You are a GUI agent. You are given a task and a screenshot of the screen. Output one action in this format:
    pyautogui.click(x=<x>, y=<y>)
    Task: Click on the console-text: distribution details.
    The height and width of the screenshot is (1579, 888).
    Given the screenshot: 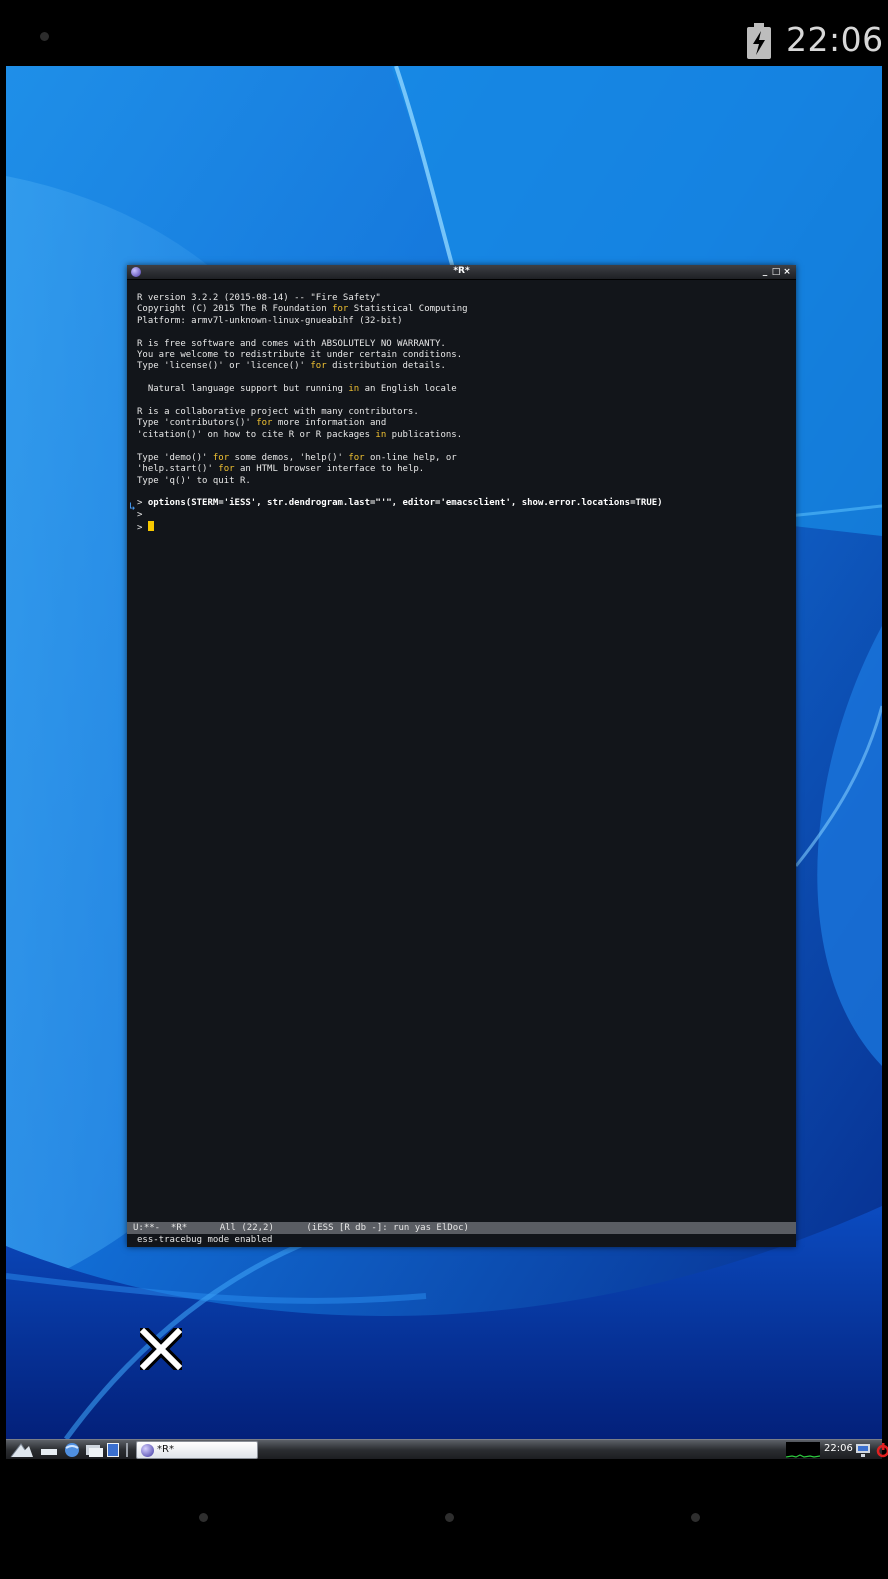 What is the action you would take?
    pyautogui.click(x=386, y=366)
    